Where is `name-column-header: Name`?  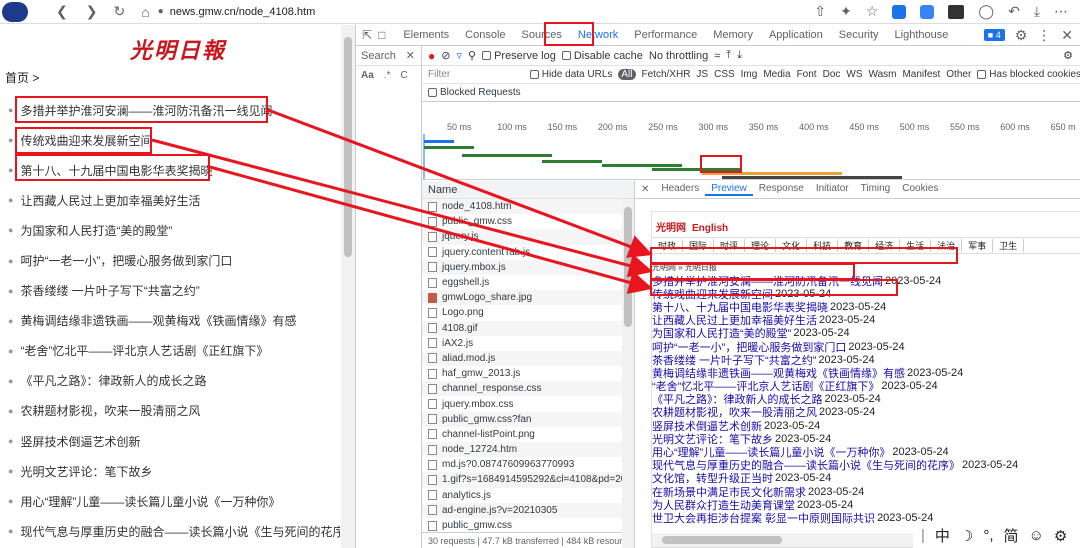 name-column-header: Name is located at coordinates (528, 190).